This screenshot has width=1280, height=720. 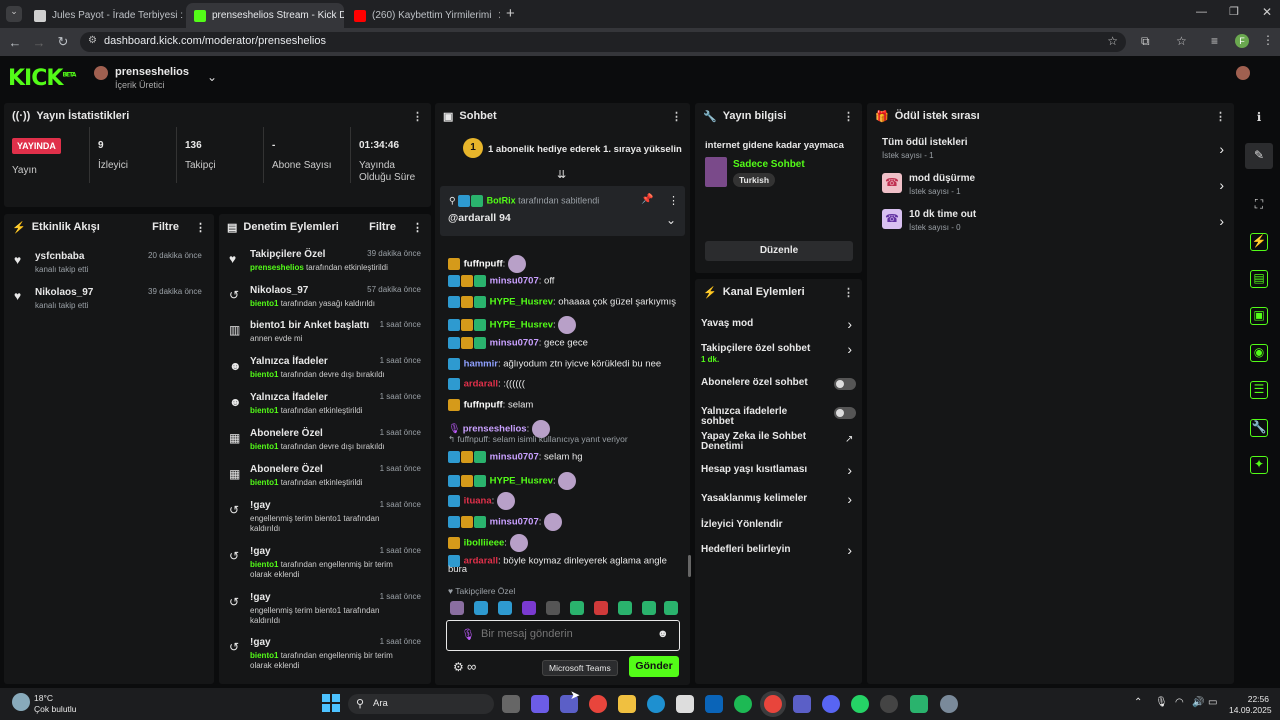 What do you see at coordinates (540, 704) in the screenshot?
I see `copilot-icon` at bounding box center [540, 704].